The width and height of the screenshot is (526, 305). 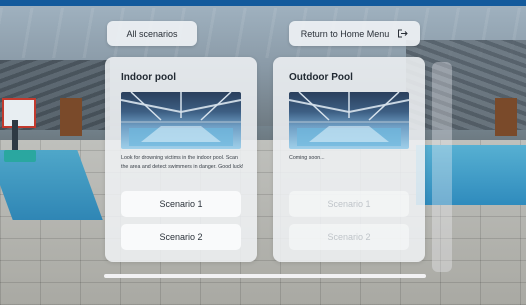 What do you see at coordinates (402, 33) in the screenshot?
I see `exit-icon` at bounding box center [402, 33].